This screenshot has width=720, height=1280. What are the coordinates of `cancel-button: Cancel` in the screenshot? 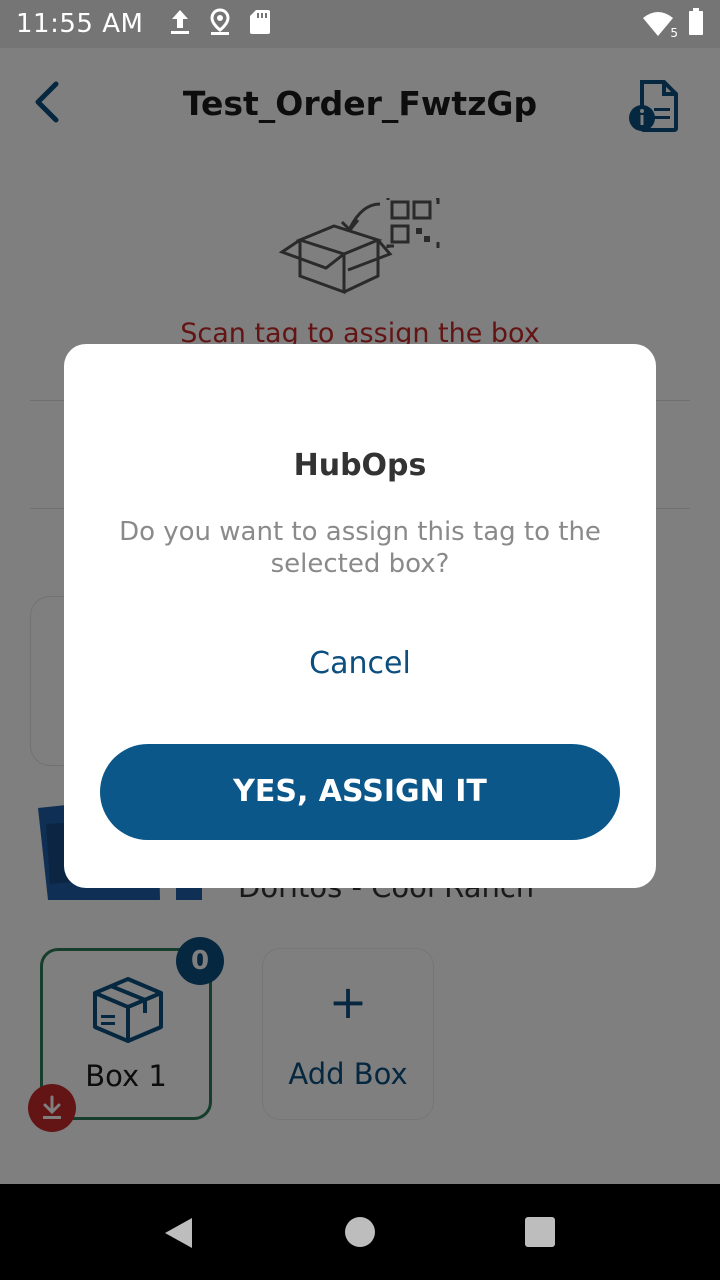 It's located at (360, 664).